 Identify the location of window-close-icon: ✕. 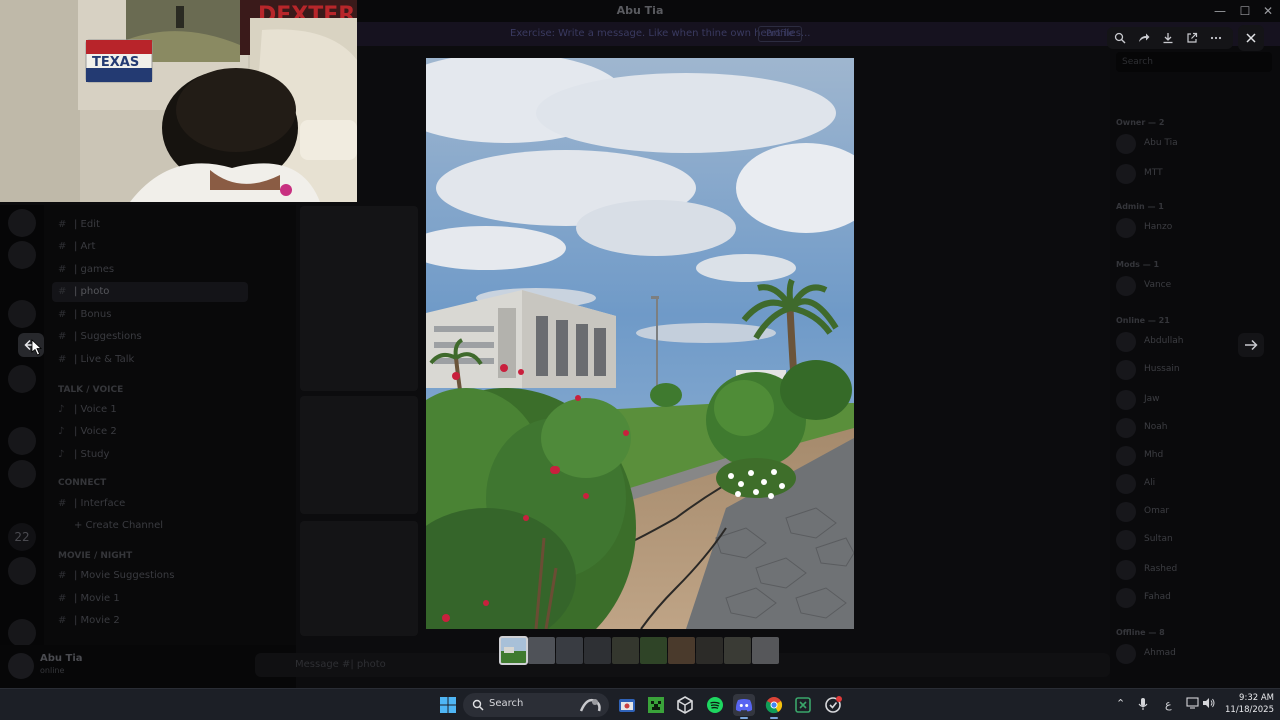
(1268, 11).